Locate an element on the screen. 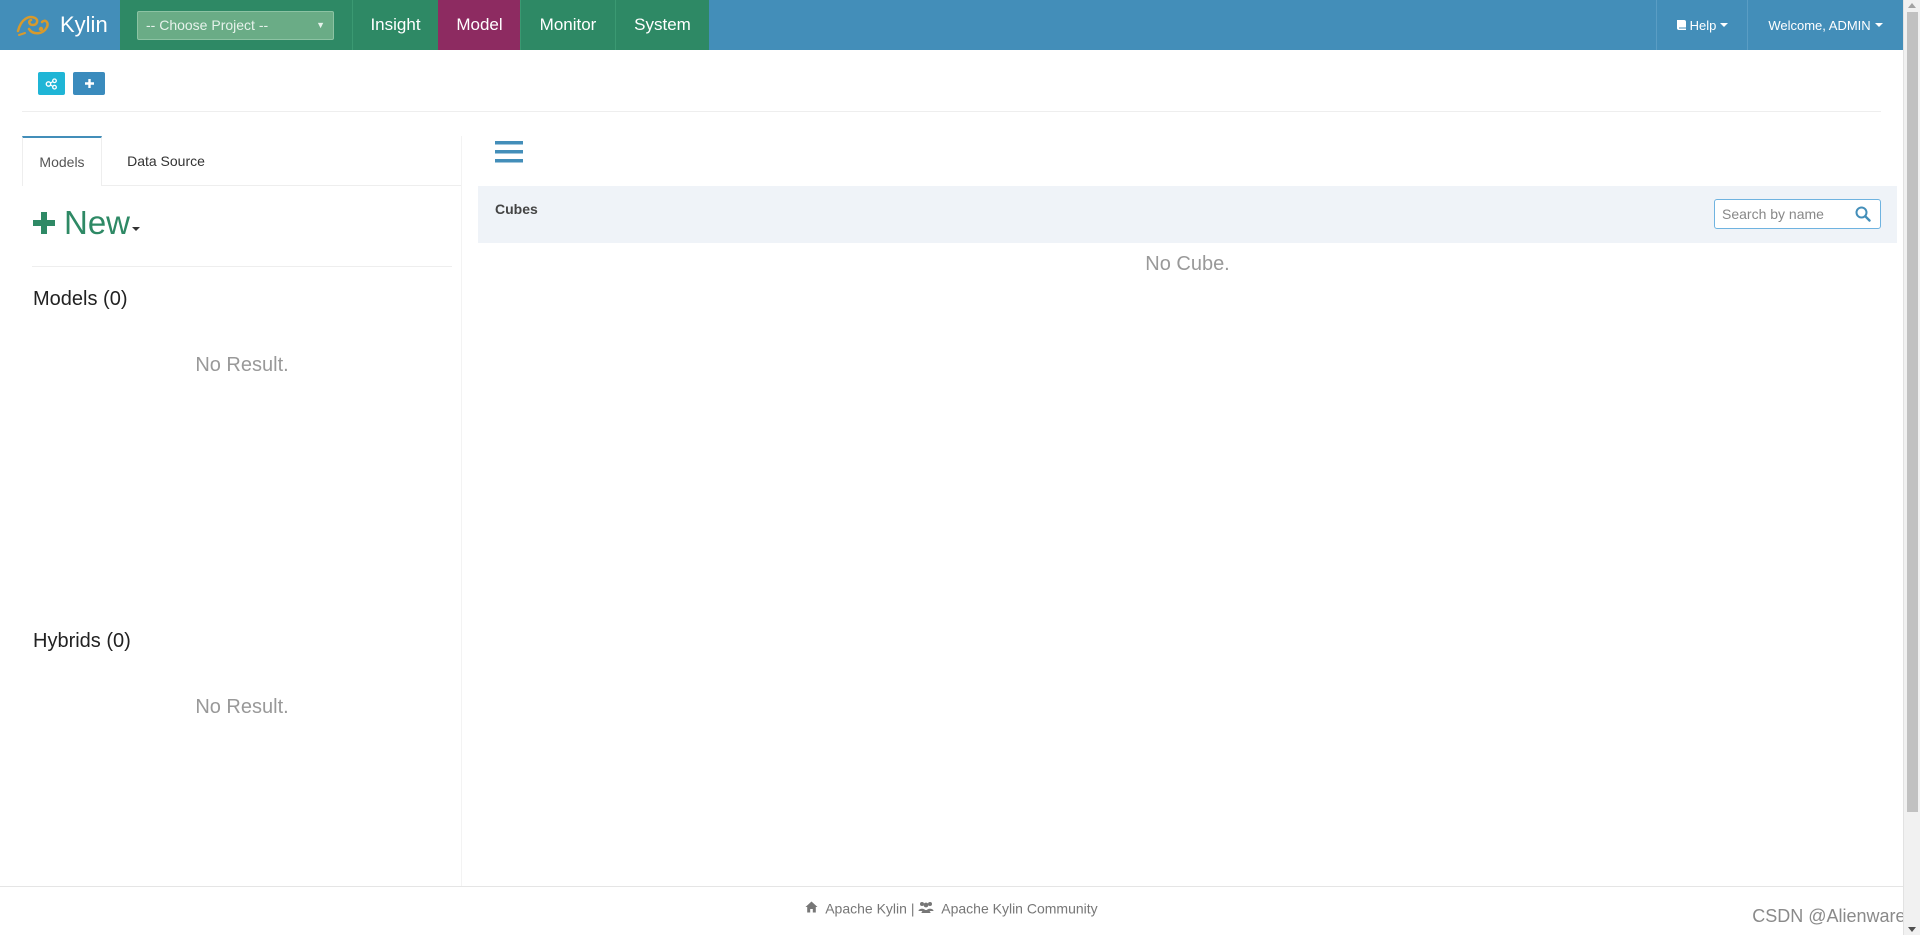 Image resolution: width=1920 pixels, height=935 pixels. tab-model-label: Model is located at coordinates (479, 24).